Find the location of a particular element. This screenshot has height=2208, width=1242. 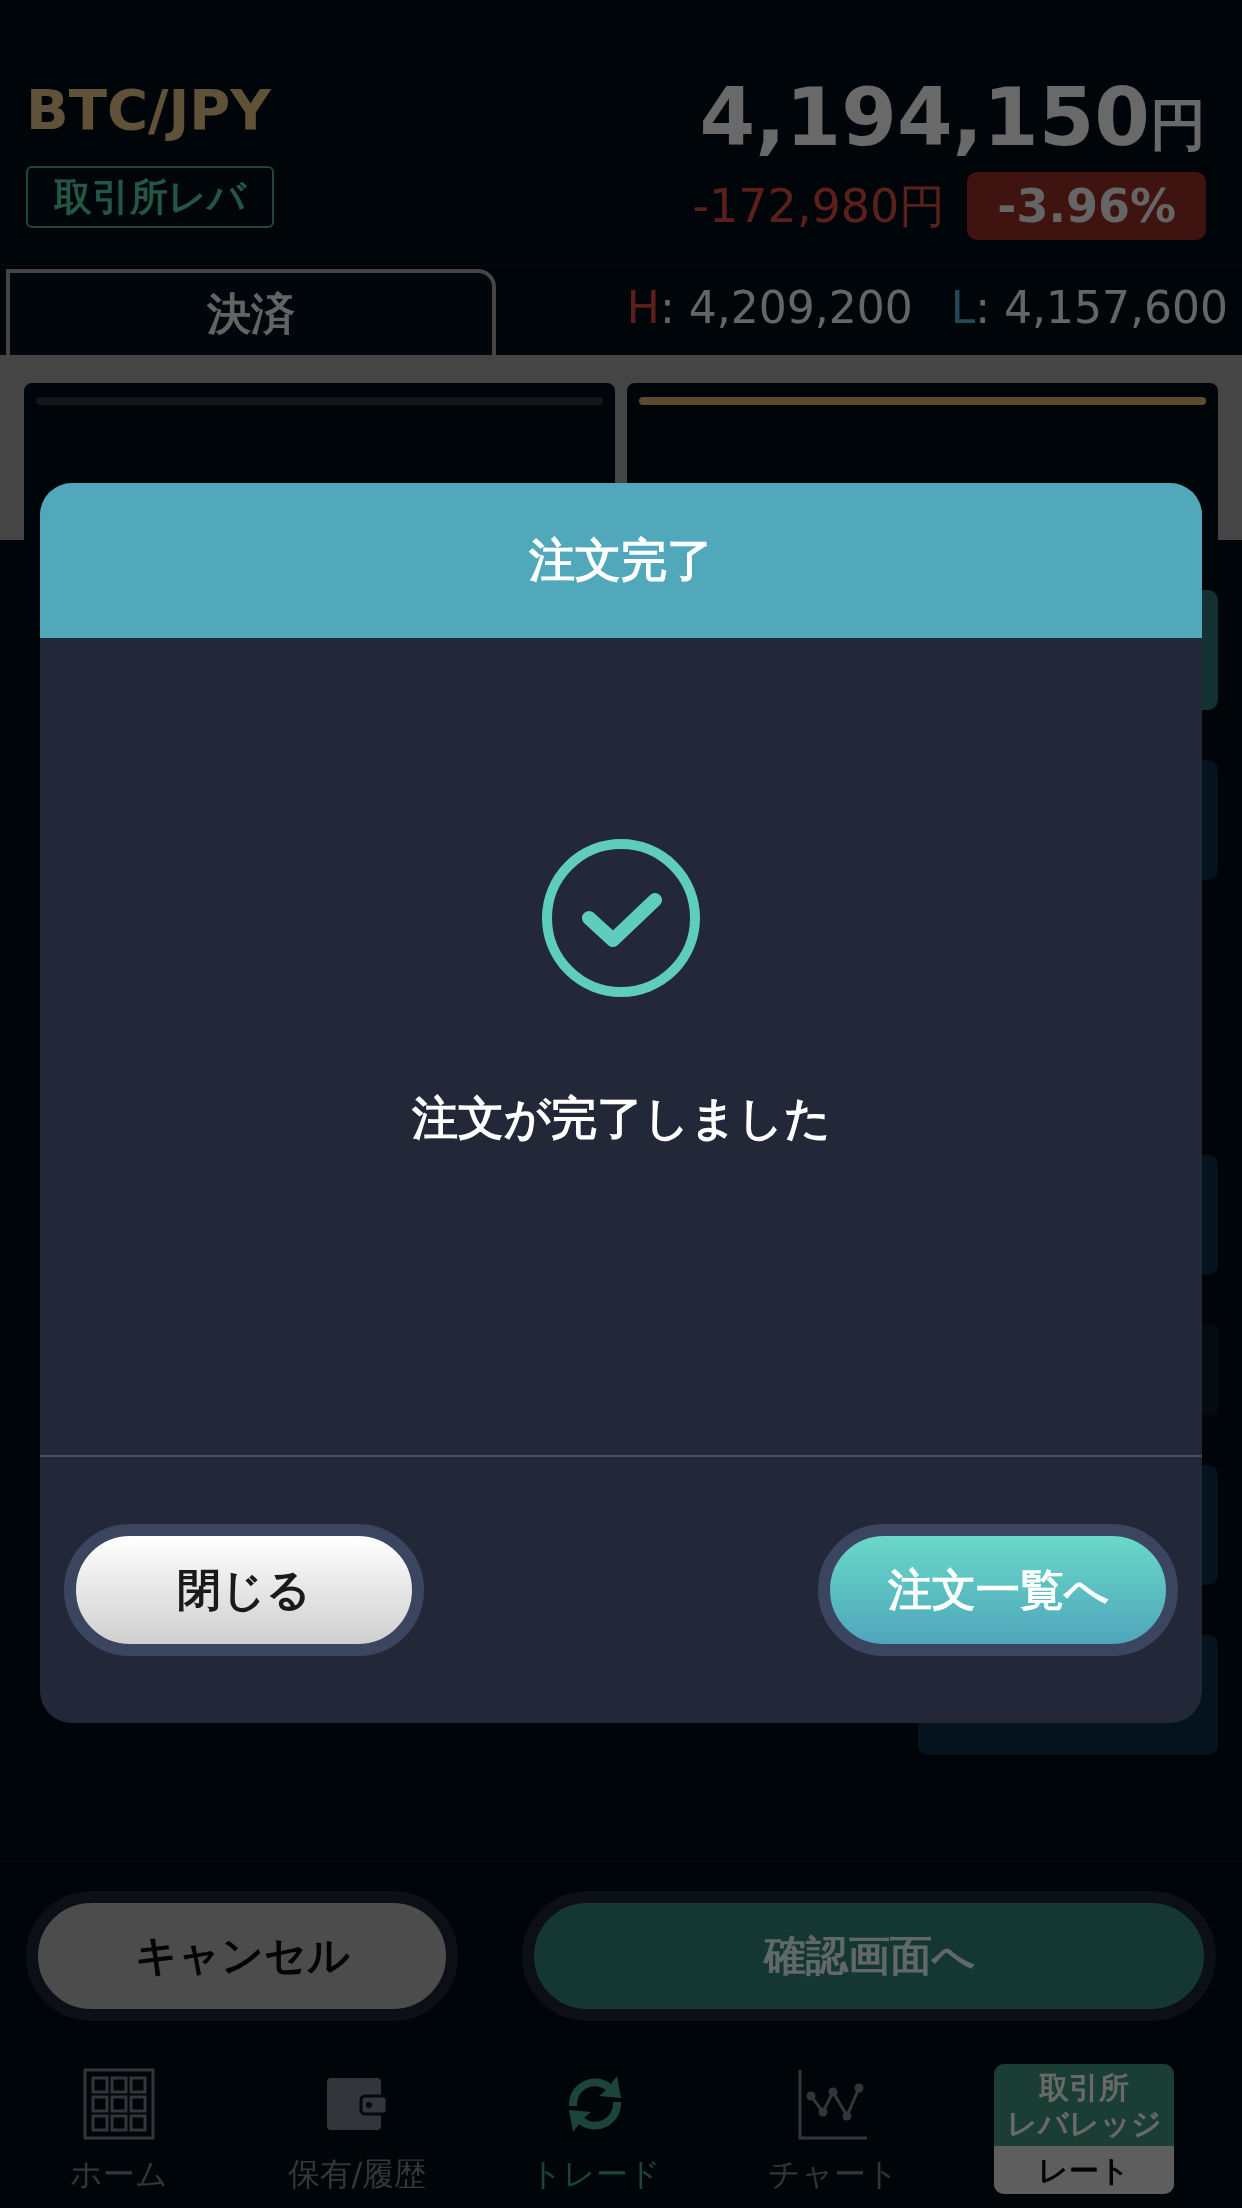

price: 4,194,150 is located at coordinates (924, 118).